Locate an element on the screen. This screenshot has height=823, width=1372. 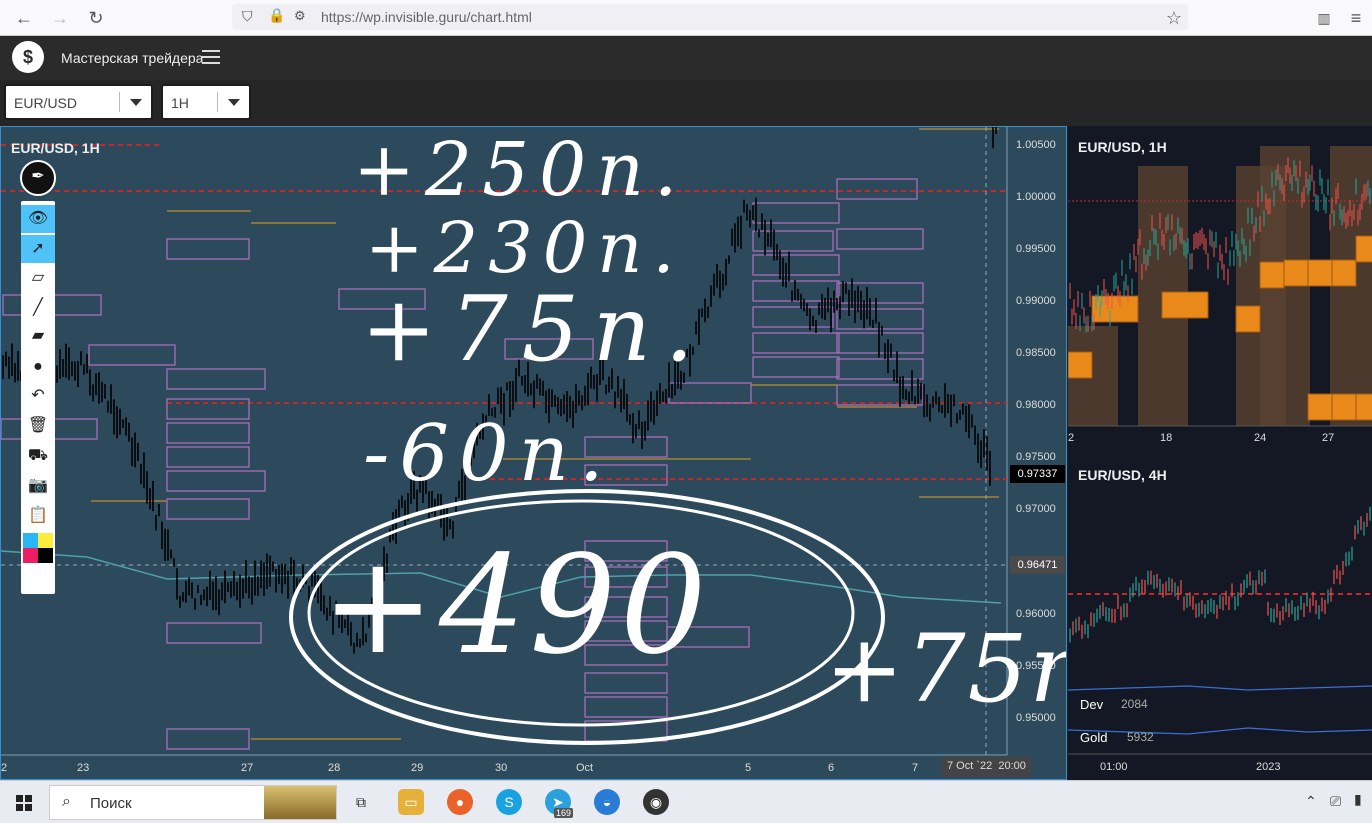
side-chart-1h-title: EUR/USD, 1H is located at coordinates (1122, 147).